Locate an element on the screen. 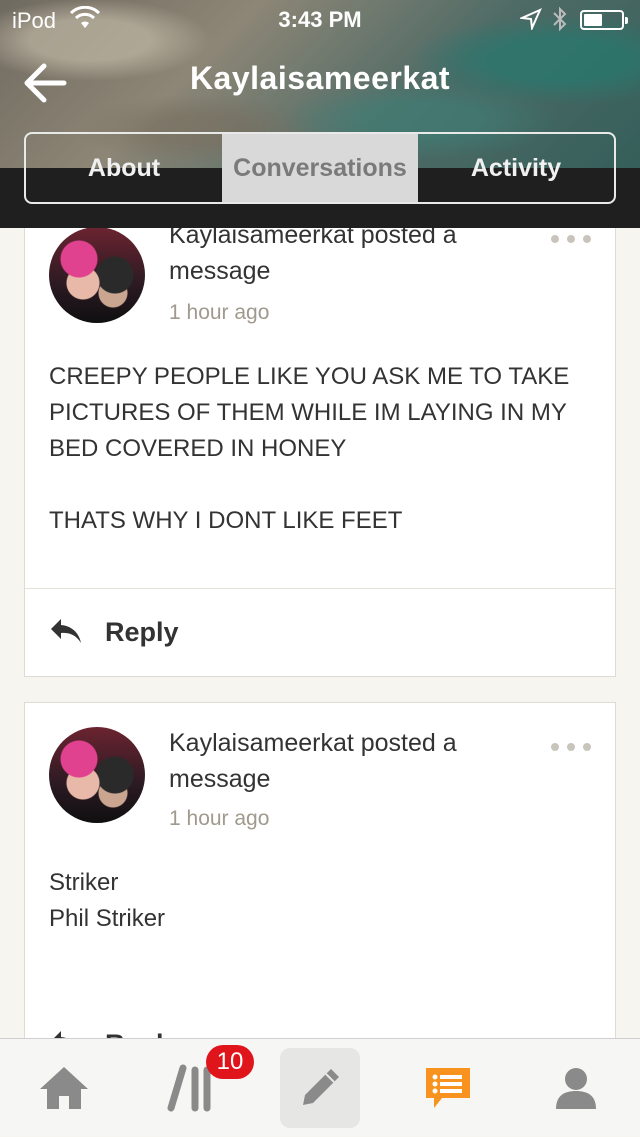  location-icon is located at coordinates (530, 22).